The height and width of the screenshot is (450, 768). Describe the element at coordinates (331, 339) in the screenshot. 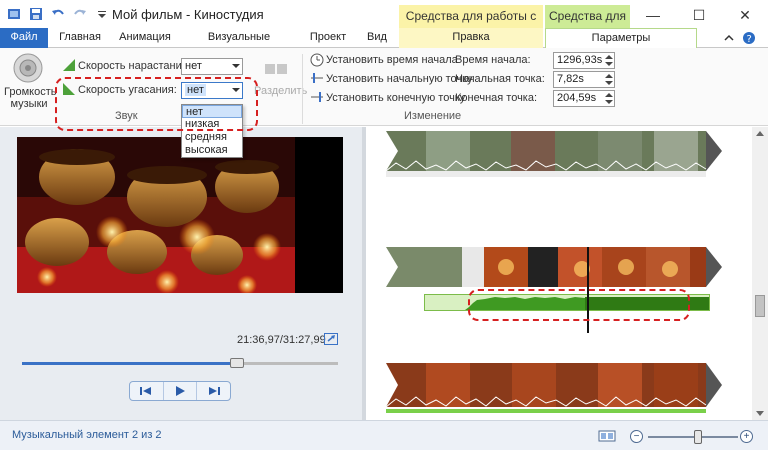

I see `fullscreen-icon` at that location.